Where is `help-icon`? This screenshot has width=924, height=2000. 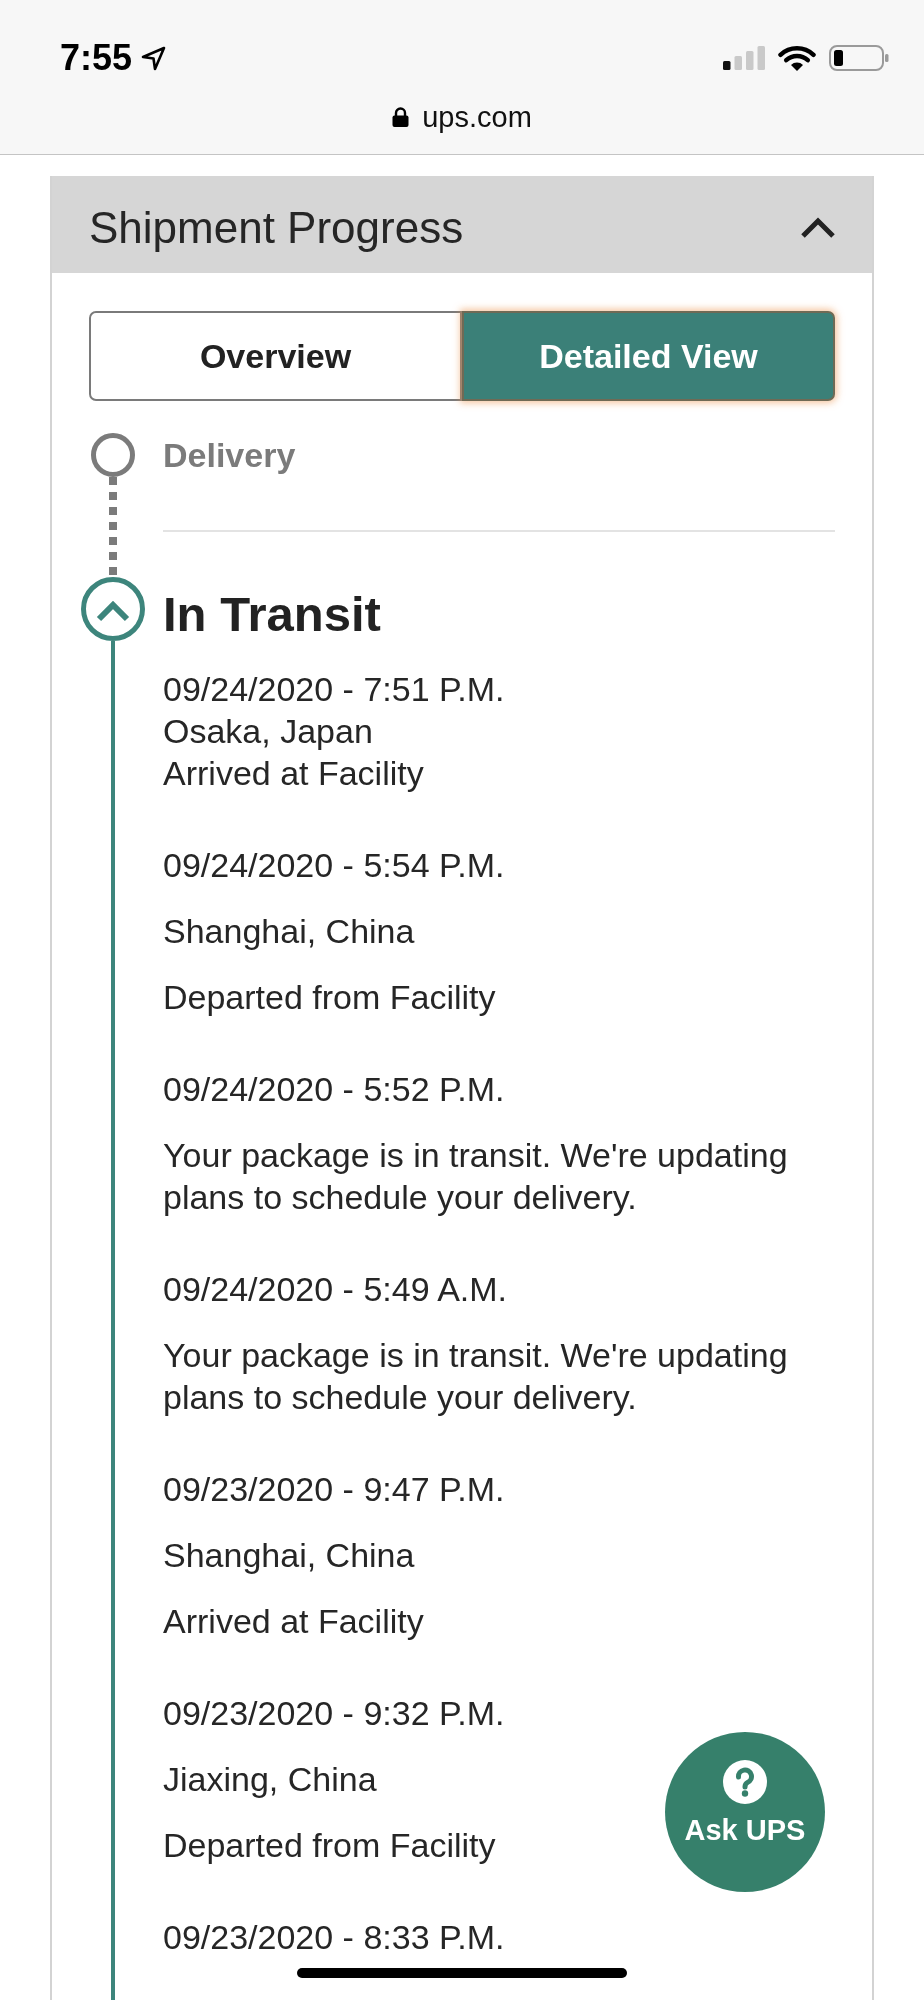
help-icon is located at coordinates (745, 1782).